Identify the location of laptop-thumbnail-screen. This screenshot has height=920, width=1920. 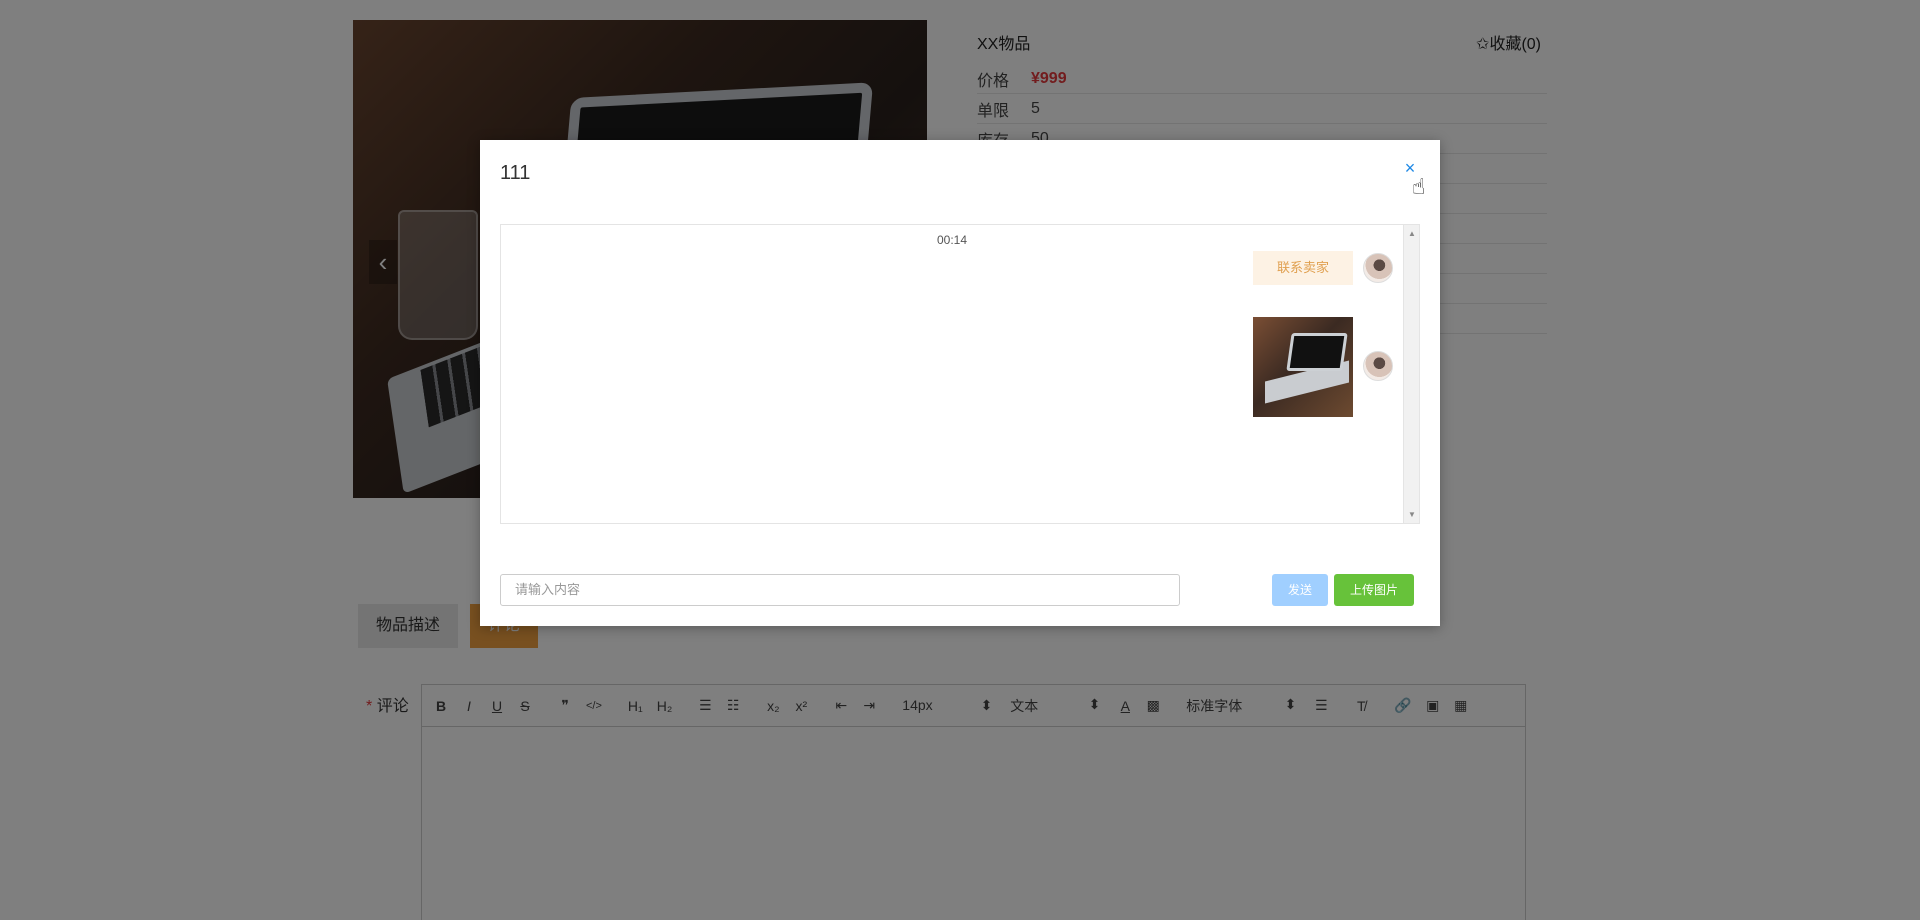
(1317, 352).